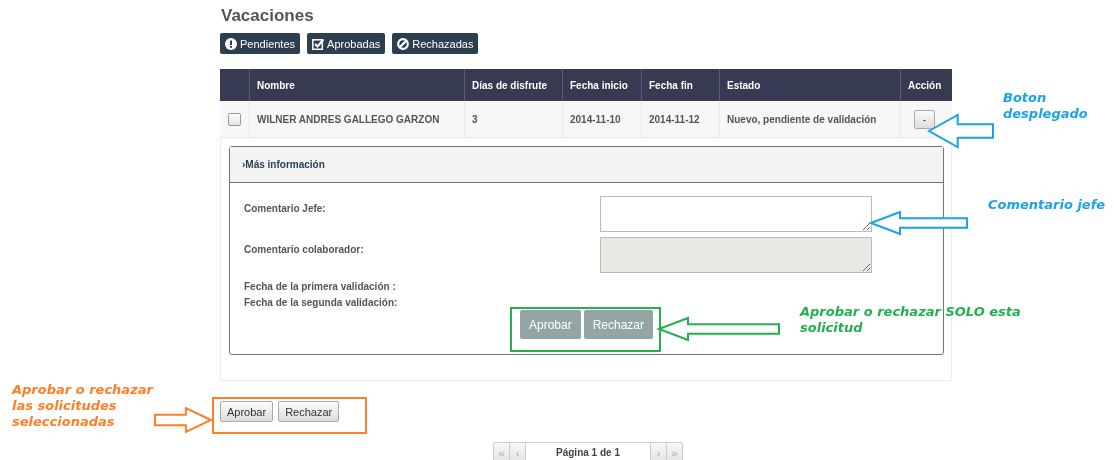 The width and height of the screenshot is (1114, 460). I want to click on annotation-text: Boton desplegado, so click(1046, 106).